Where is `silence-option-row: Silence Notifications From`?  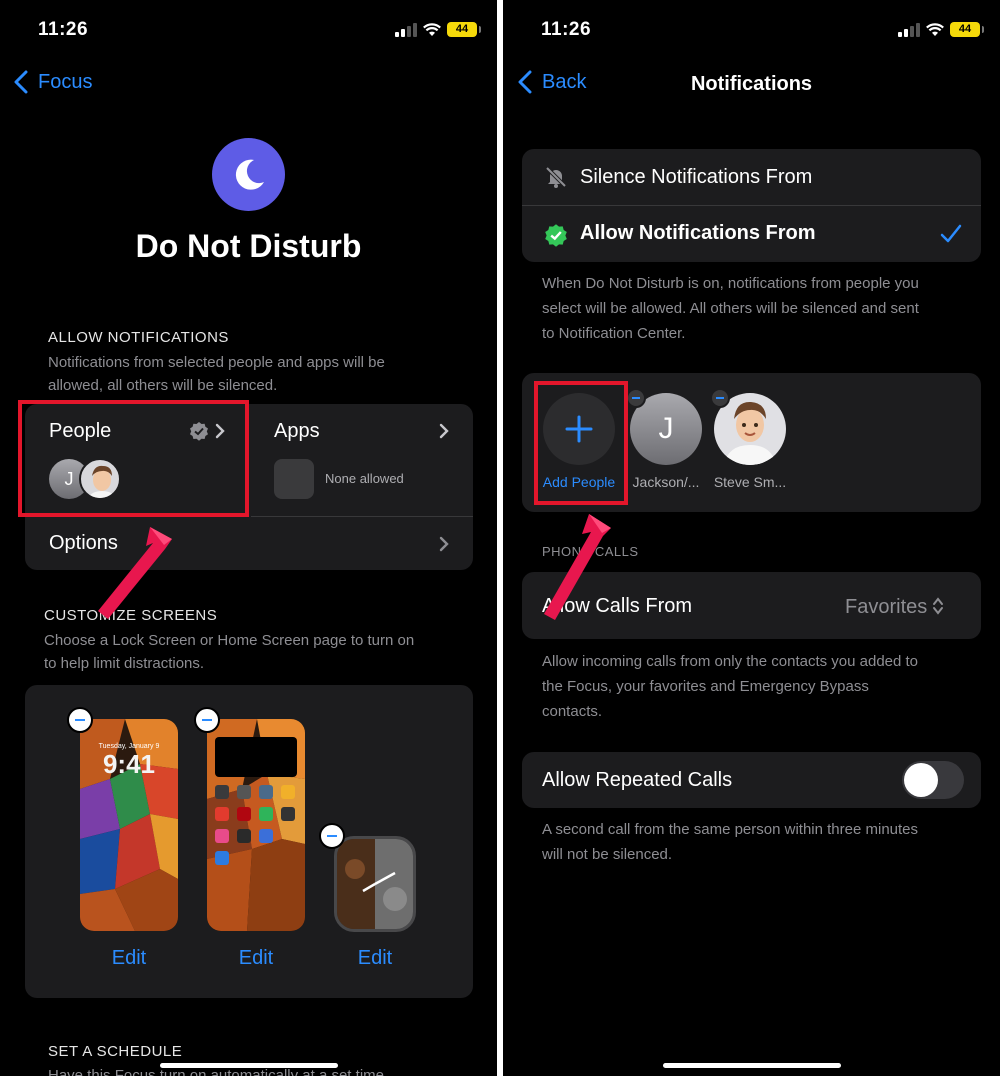
silence-option-row: Silence Notifications From is located at coordinates (751, 177).